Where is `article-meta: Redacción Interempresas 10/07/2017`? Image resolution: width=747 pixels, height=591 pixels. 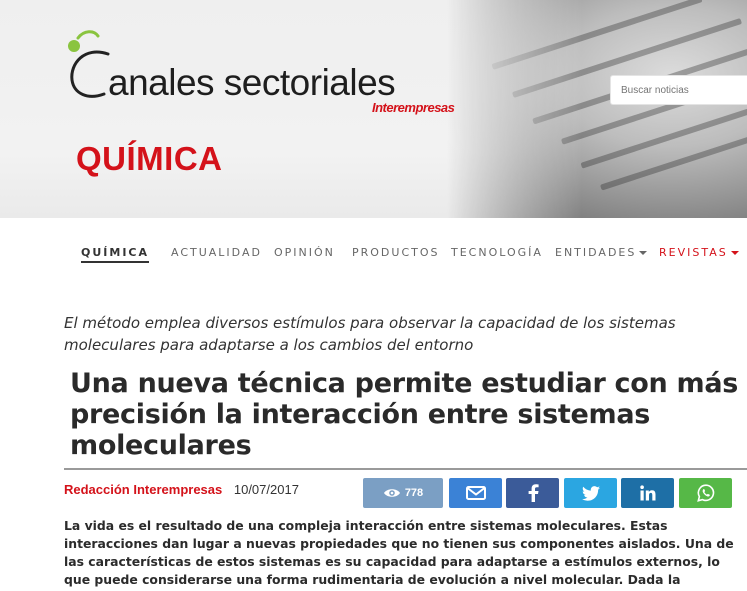 article-meta: Redacción Interempresas 10/07/2017 is located at coordinates (181, 489).